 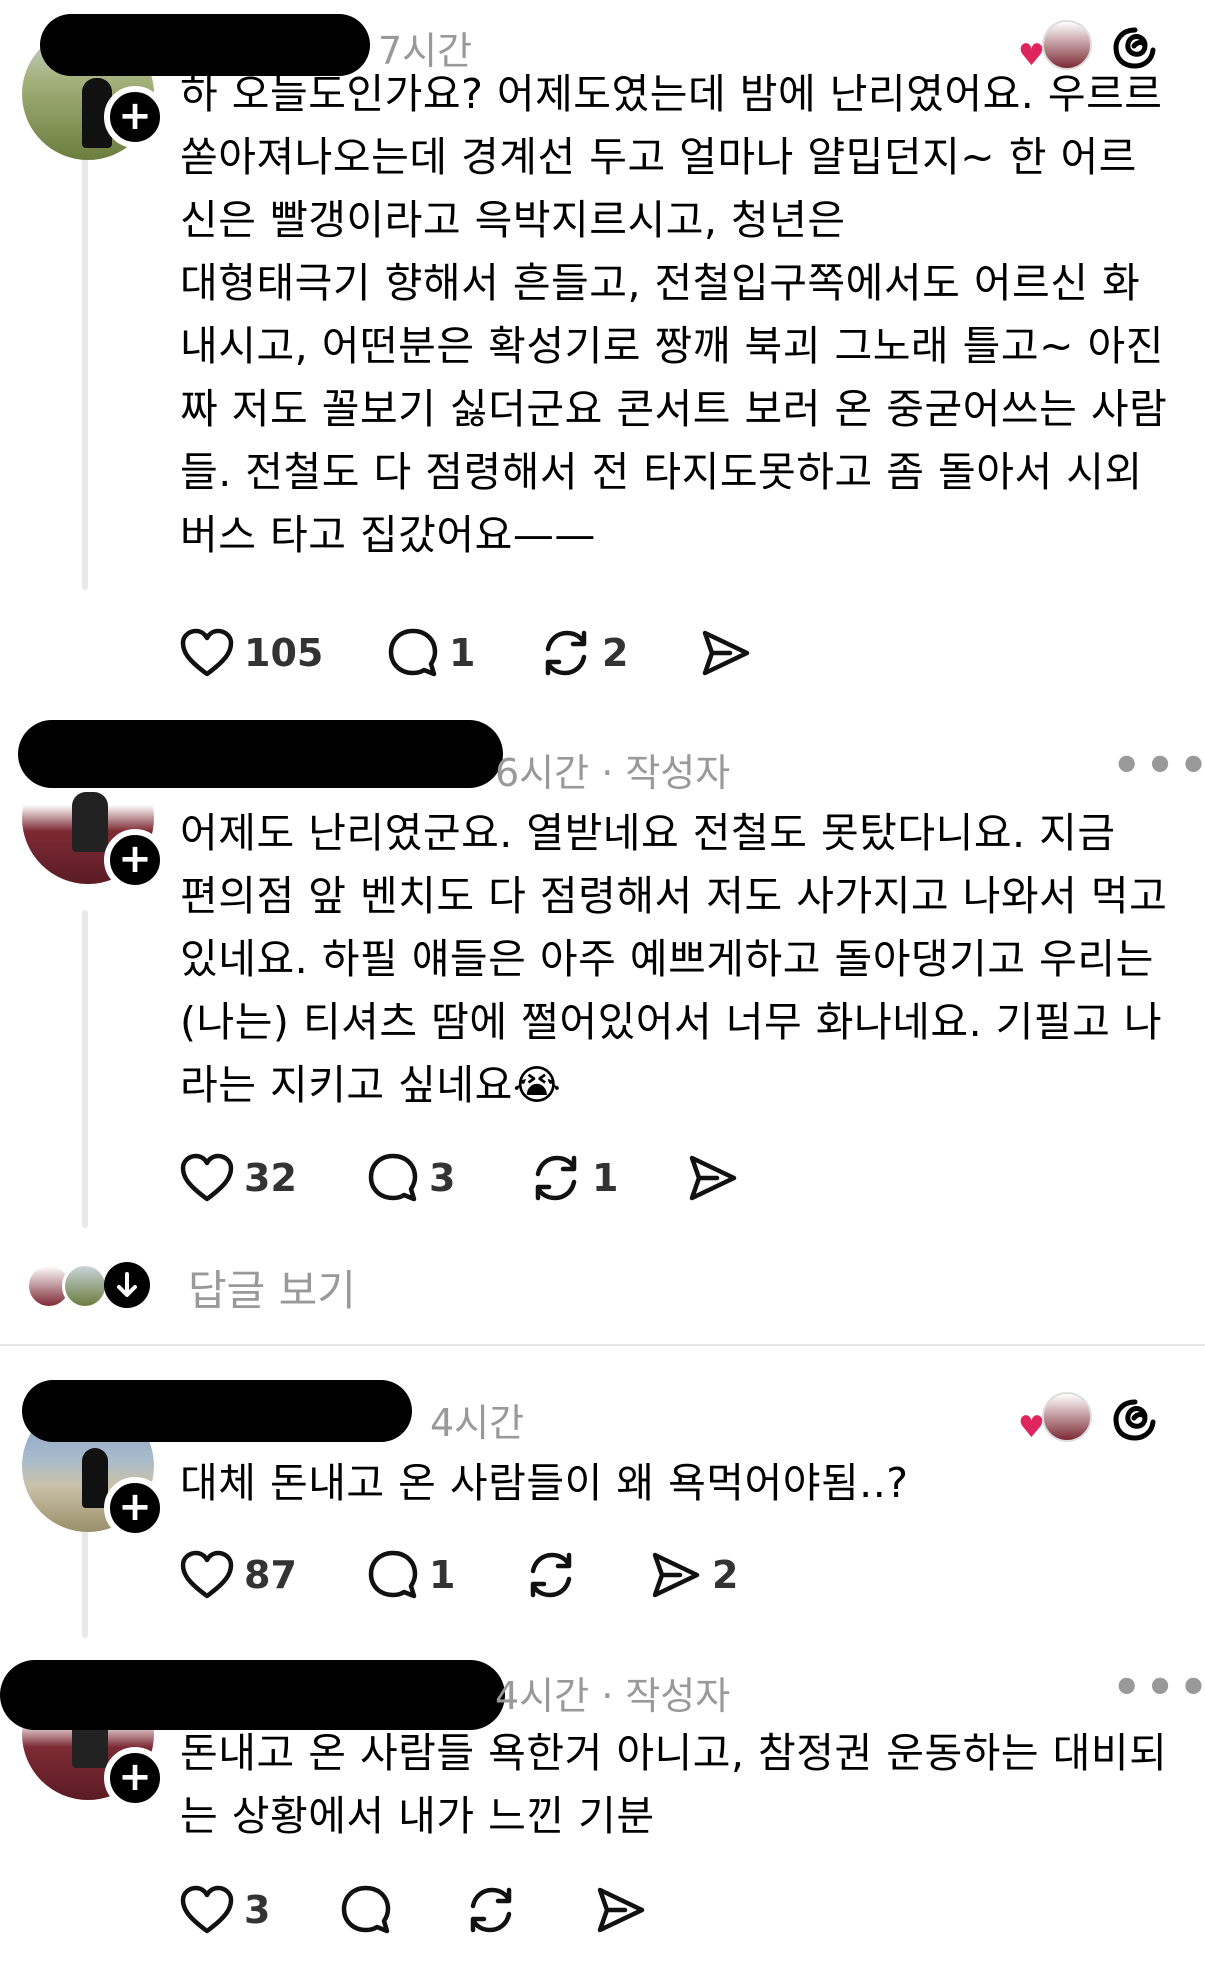 I want to click on threads-logo-icon, so click(x=1135, y=1419).